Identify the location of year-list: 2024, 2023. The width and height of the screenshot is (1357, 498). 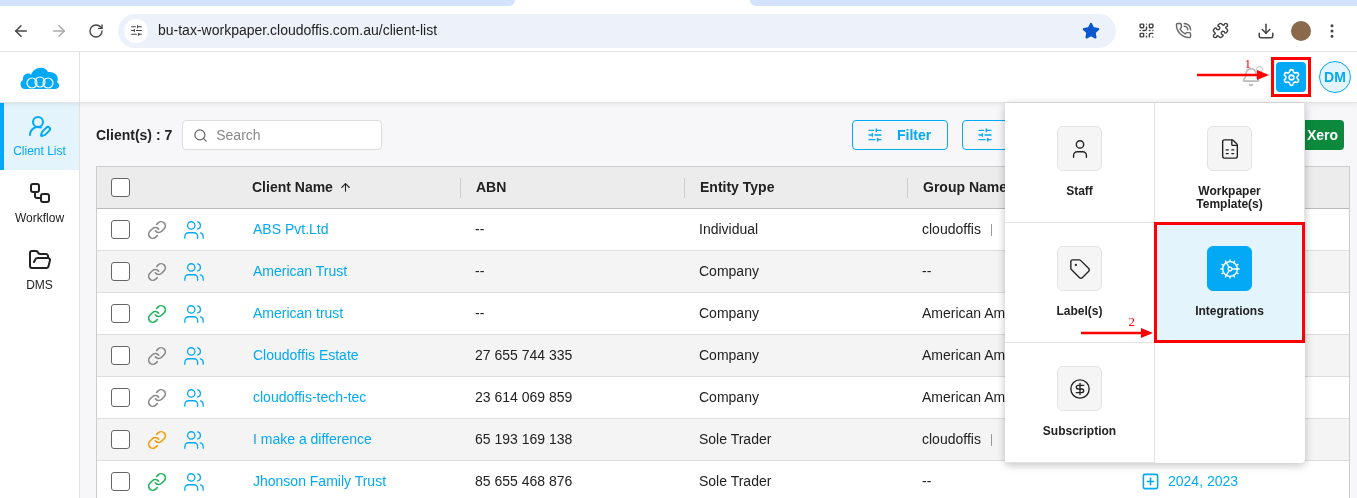
(1203, 481).